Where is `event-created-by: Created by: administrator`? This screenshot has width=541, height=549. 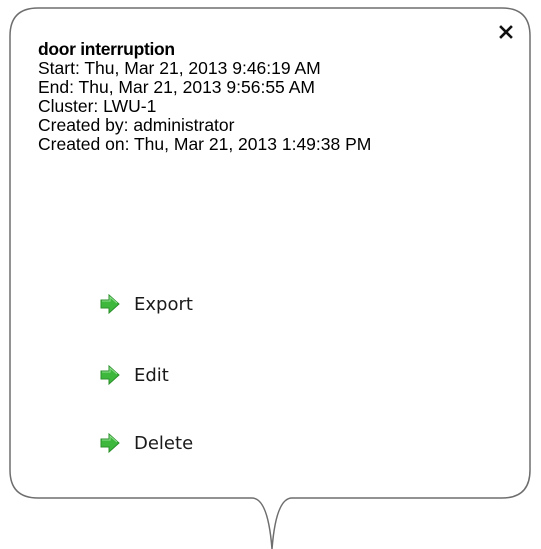
event-created-by: Created by: administrator is located at coordinates (136, 125).